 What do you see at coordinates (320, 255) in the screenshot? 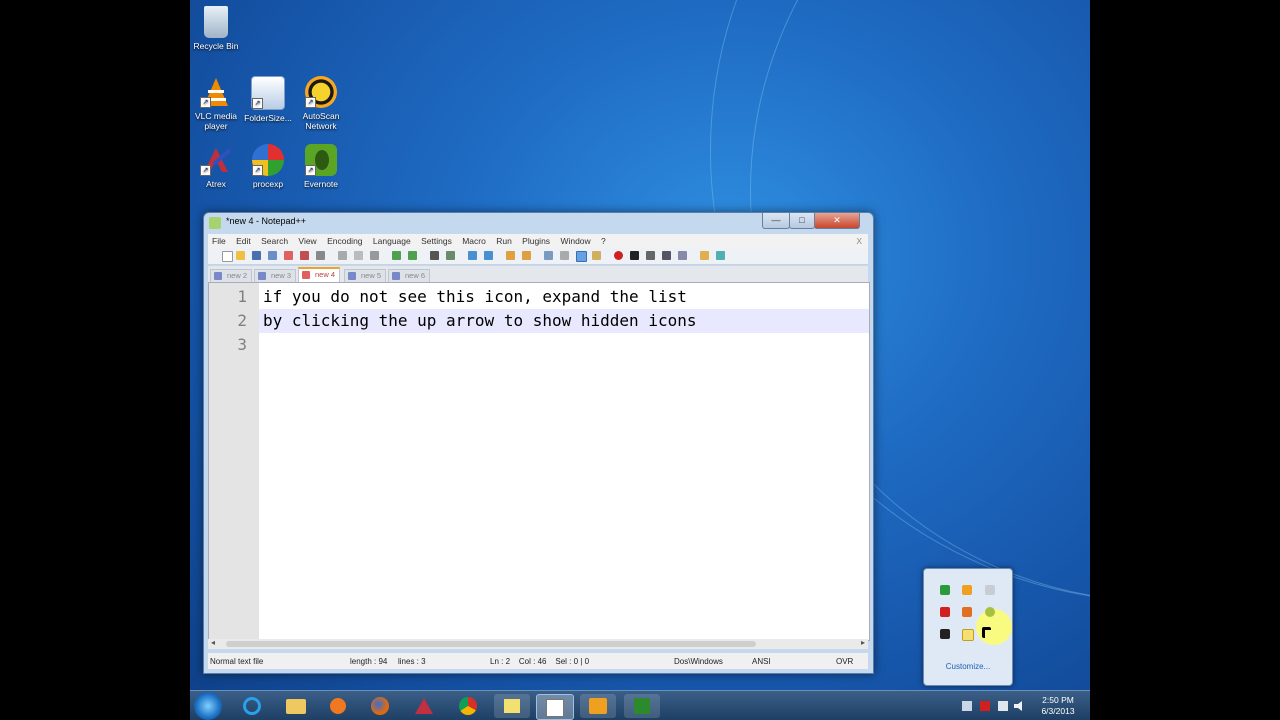
I see `print-icon` at bounding box center [320, 255].